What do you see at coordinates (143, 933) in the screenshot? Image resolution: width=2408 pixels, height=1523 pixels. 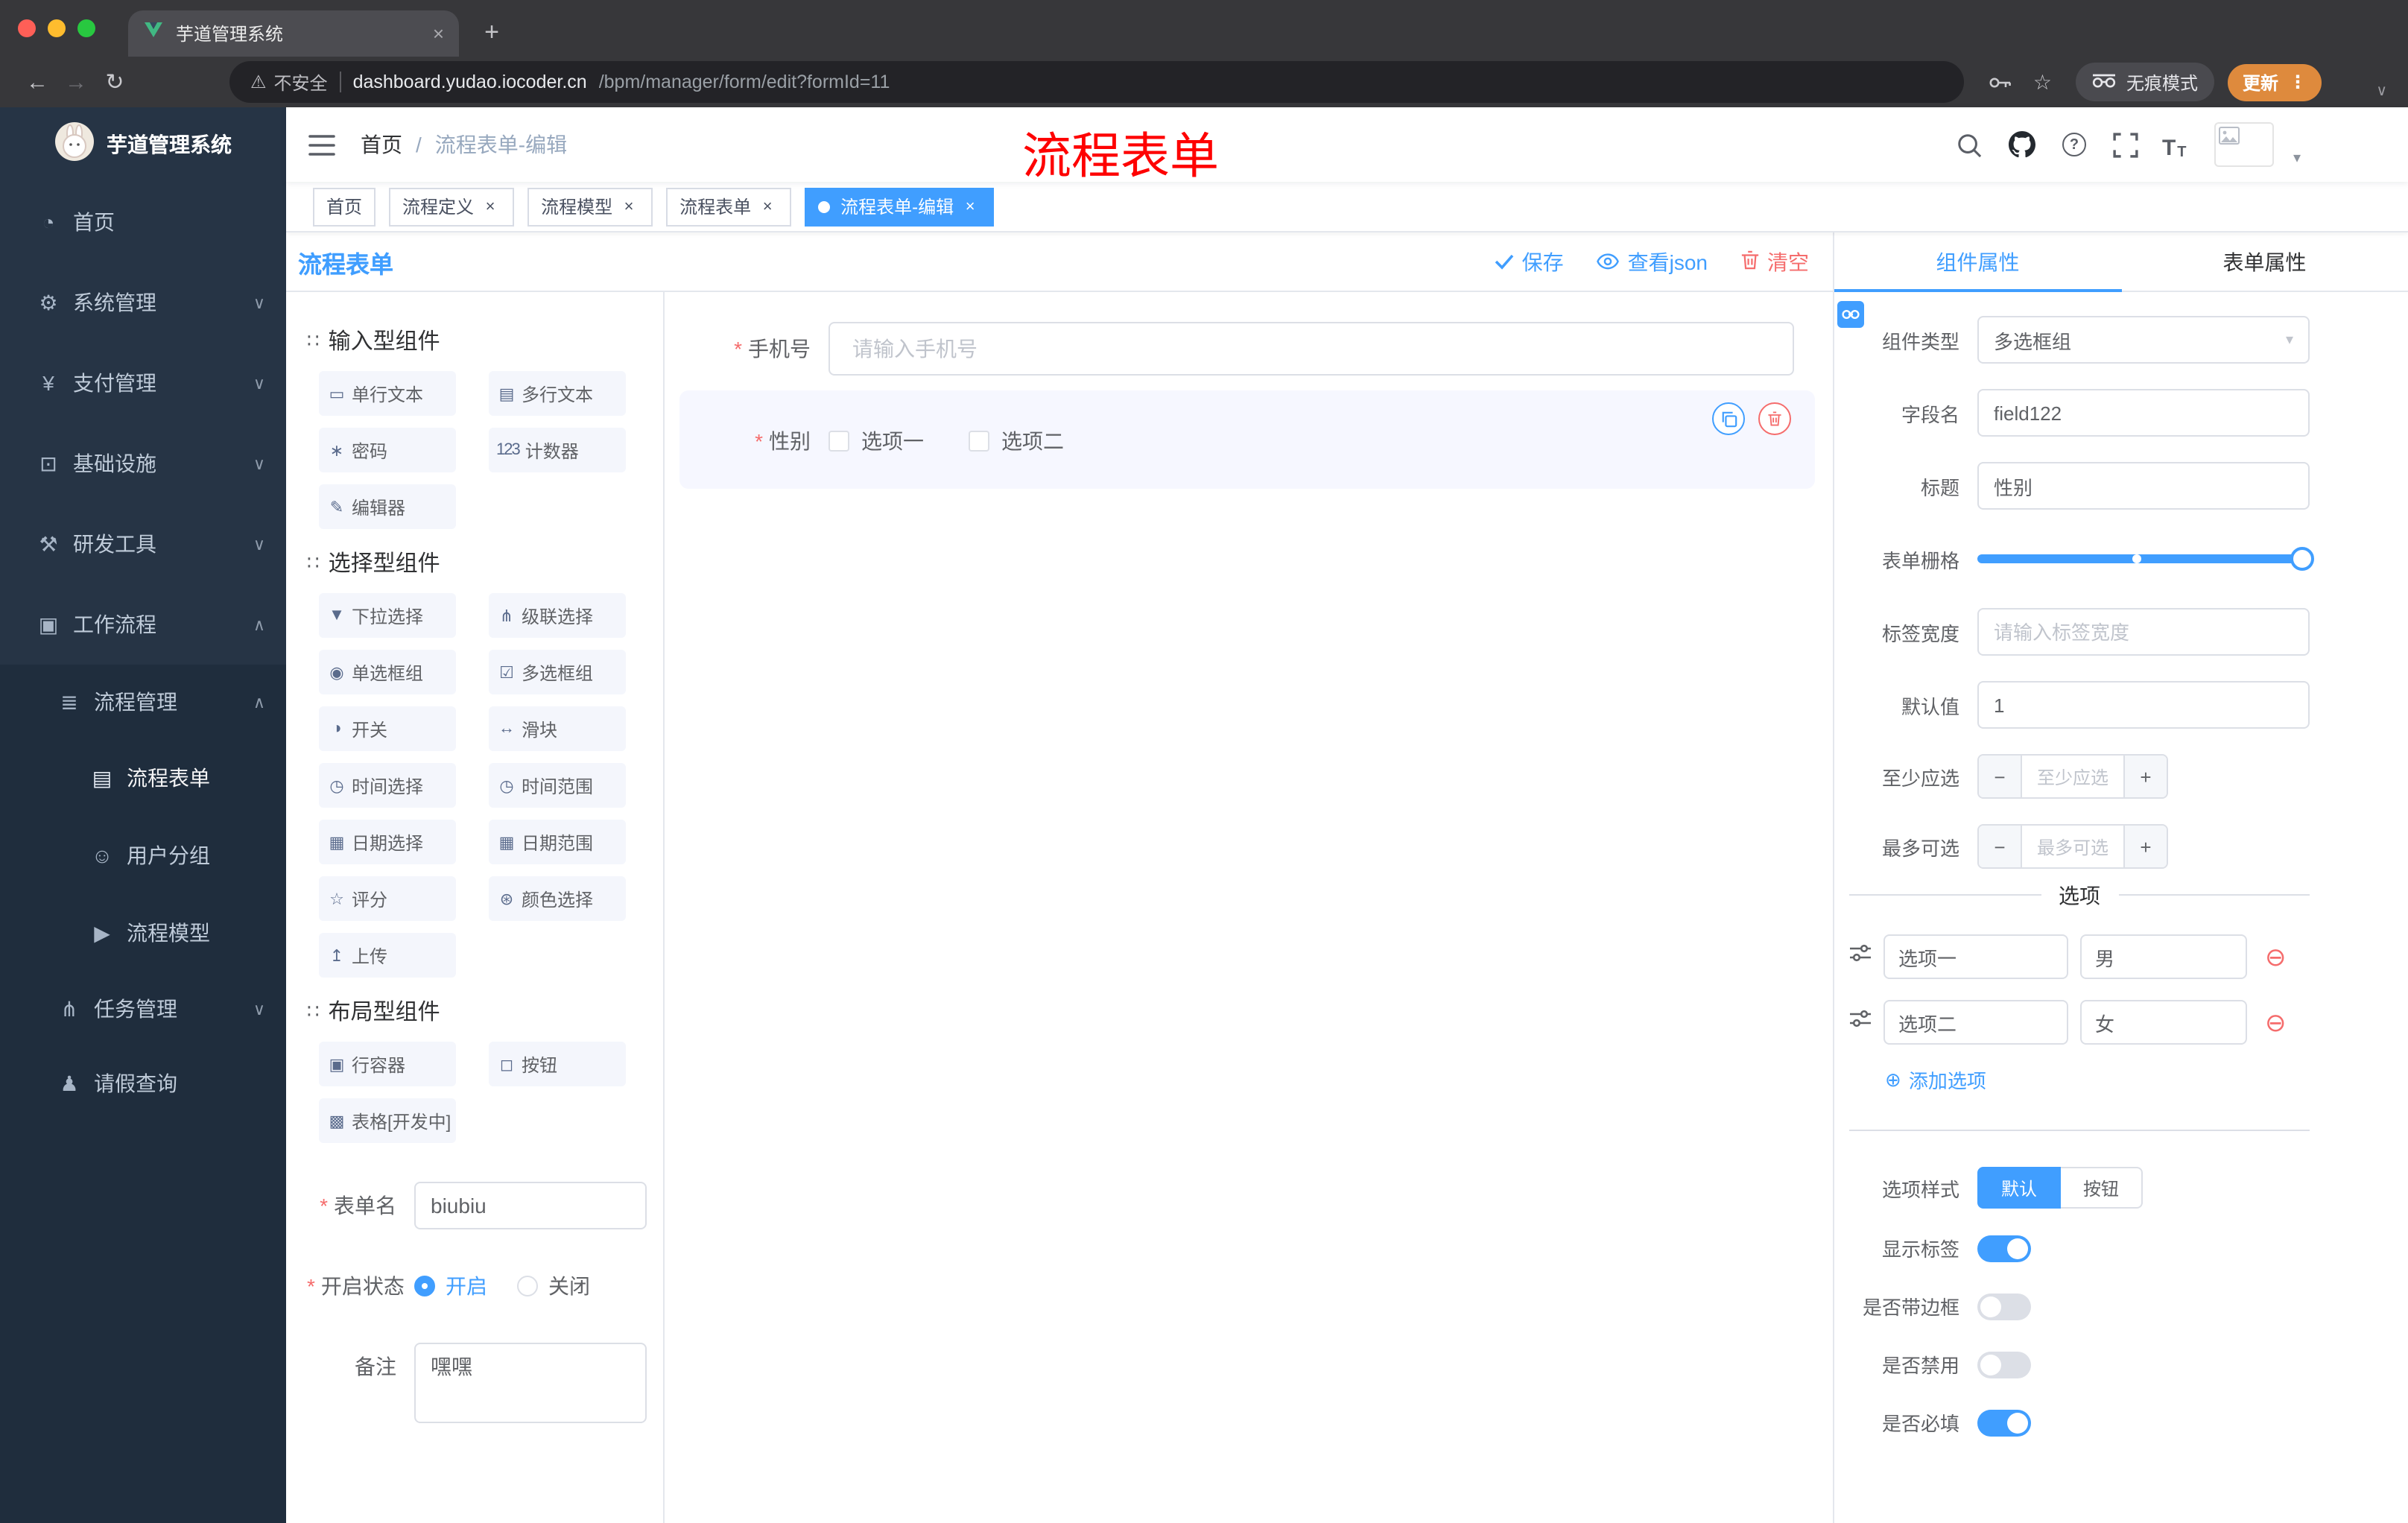 I see `sidebar-item-process-model: ▶ 流程模型` at bounding box center [143, 933].